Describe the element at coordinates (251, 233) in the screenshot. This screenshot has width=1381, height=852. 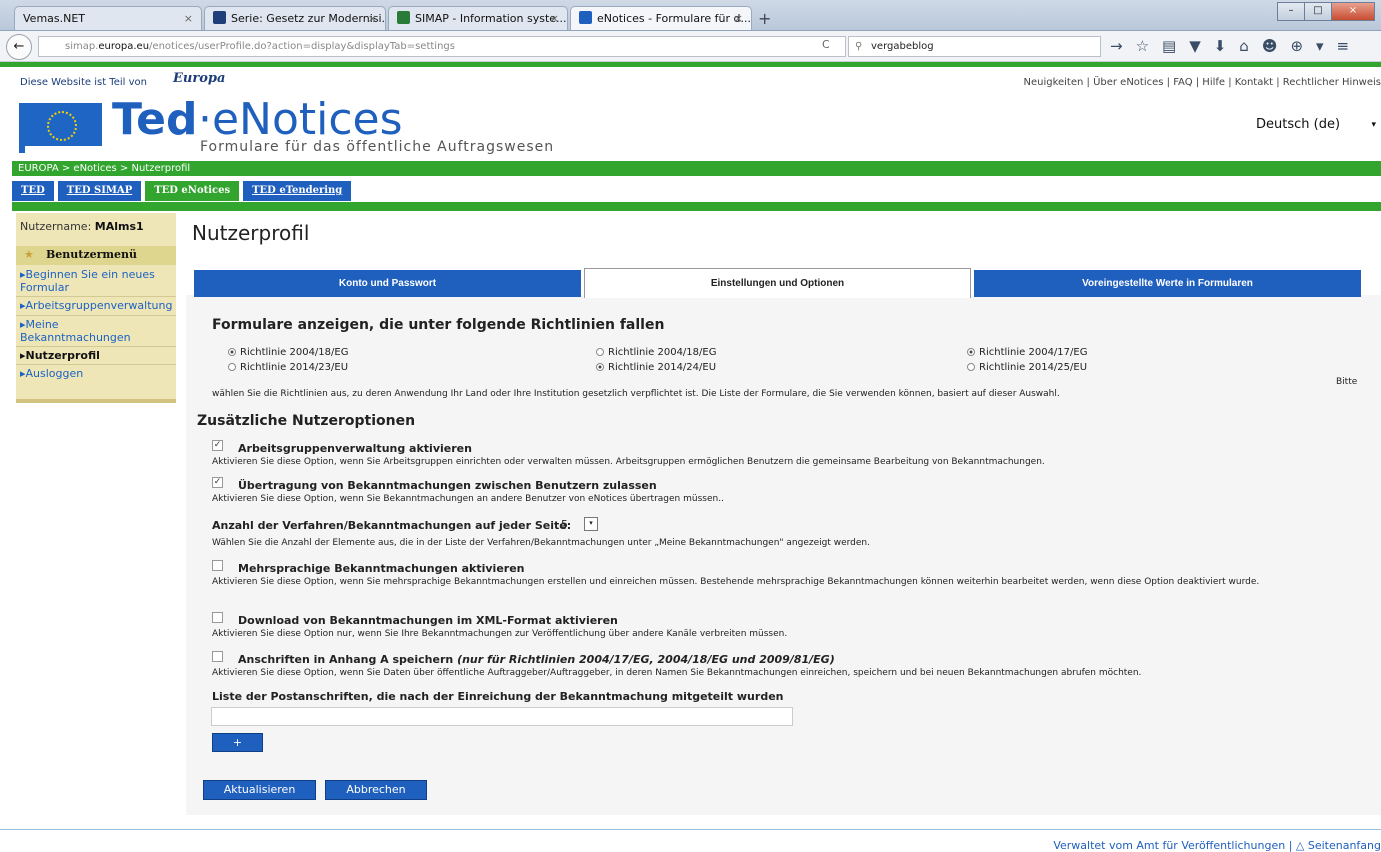
I see `page-title: Nutzerprofil` at that location.